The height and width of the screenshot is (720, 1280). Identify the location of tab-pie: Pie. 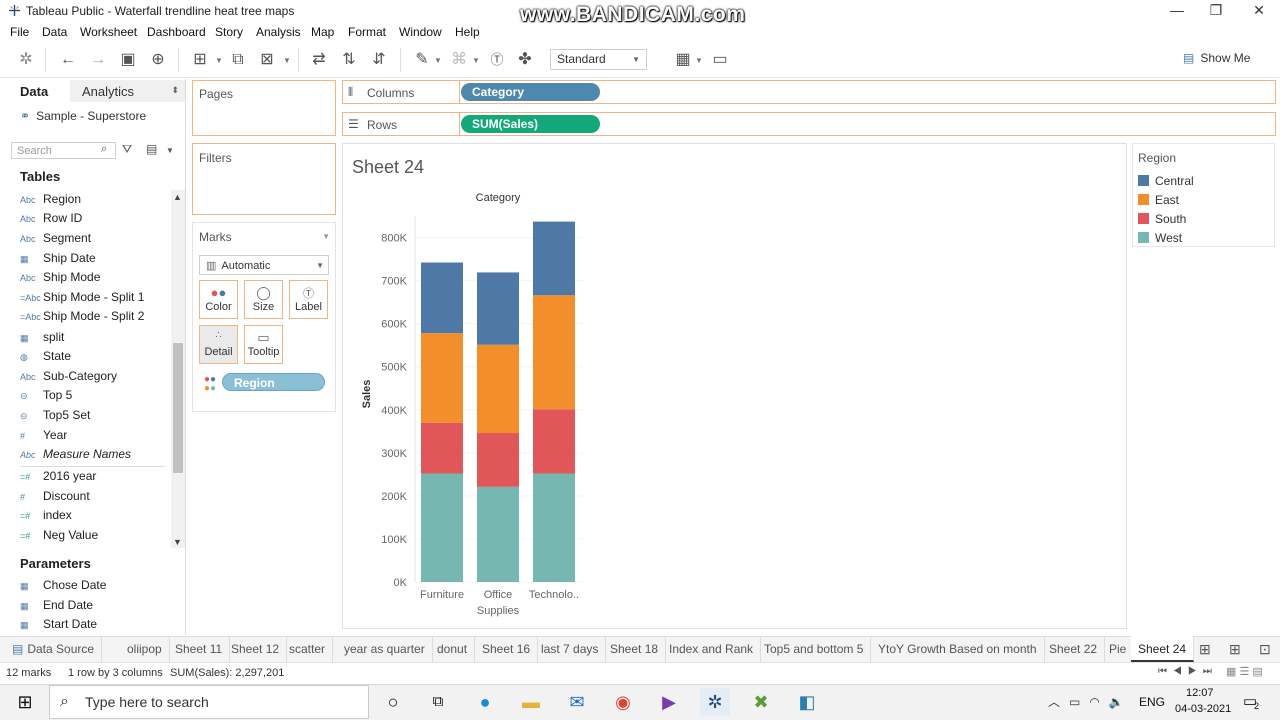
(1118, 649).